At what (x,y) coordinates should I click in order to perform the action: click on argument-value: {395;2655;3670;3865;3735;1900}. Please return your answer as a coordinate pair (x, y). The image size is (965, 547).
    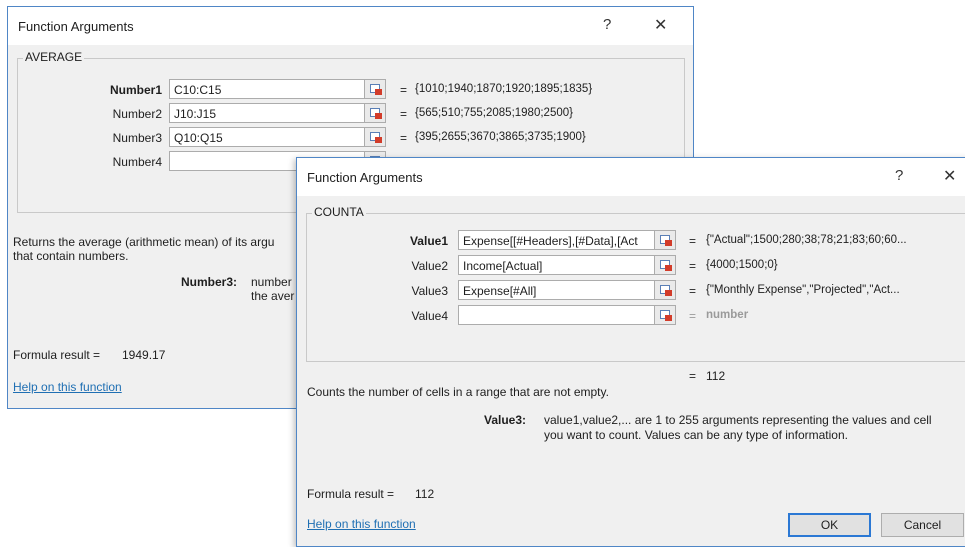
    Looking at the image, I should click on (500, 137).